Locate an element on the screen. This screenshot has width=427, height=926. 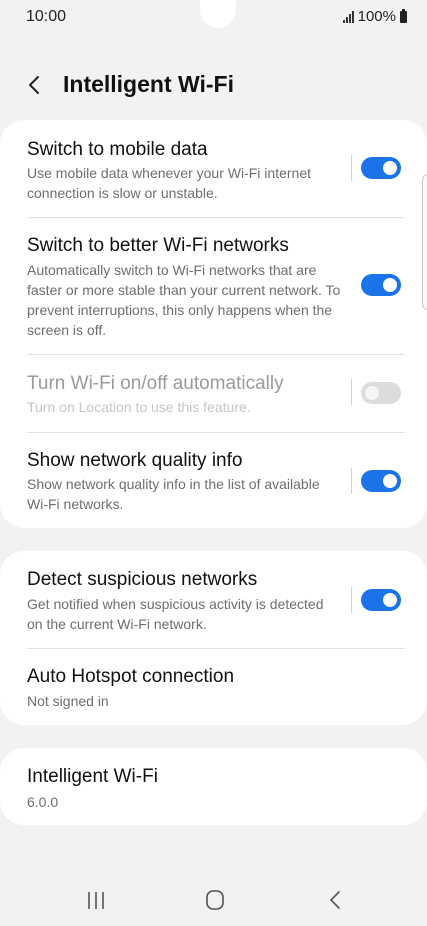
setting-title: Intelligent Wi-Fi is located at coordinates (92, 776).